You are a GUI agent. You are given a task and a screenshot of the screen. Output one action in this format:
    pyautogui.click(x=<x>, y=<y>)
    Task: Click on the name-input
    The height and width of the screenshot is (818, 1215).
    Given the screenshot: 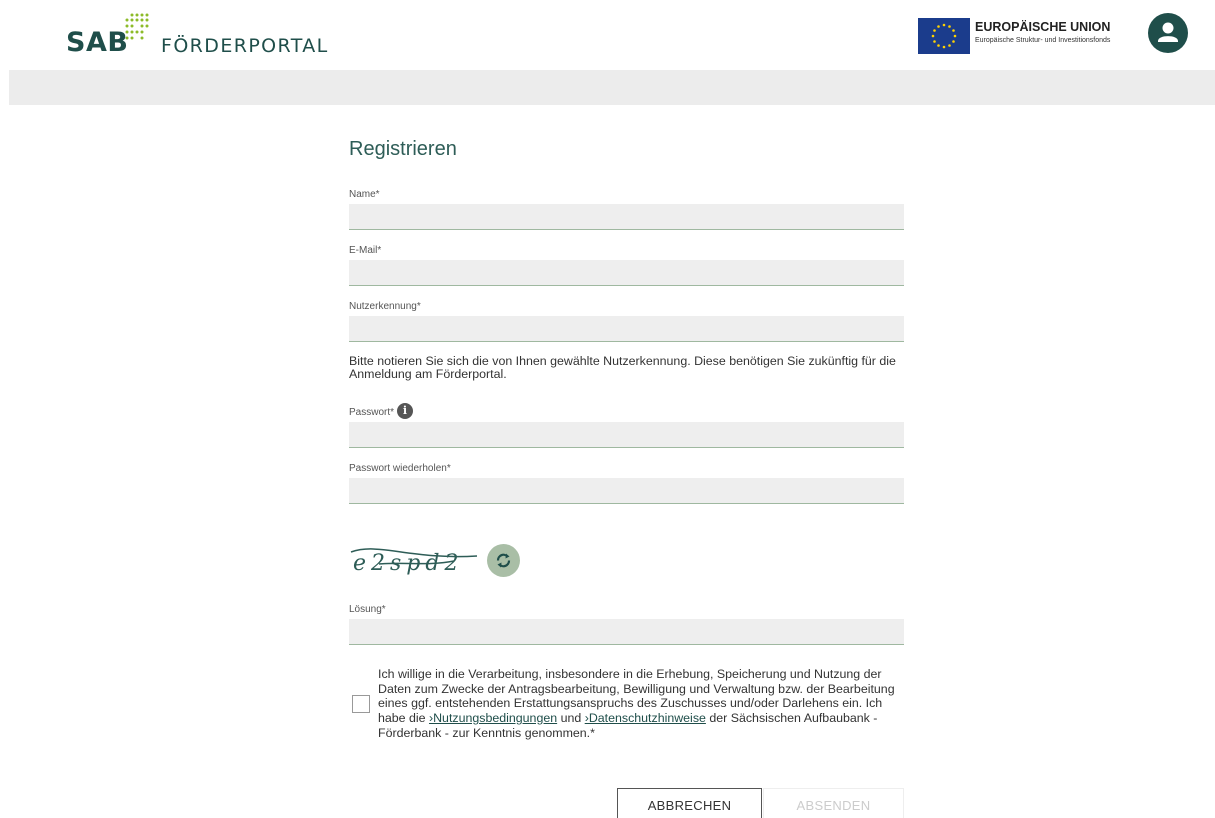 What is the action you would take?
    pyautogui.click(x=626, y=217)
    